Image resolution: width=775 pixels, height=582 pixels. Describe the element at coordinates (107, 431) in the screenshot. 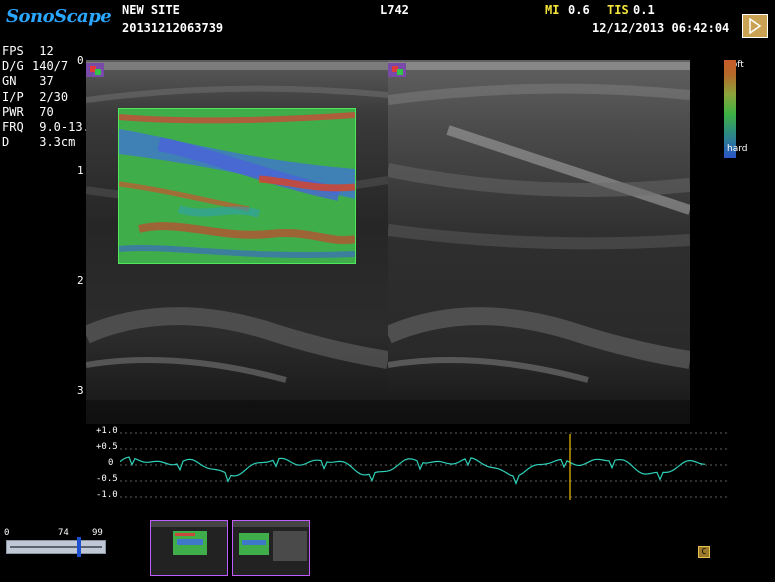

I see `graph-y-label: +1.0` at that location.